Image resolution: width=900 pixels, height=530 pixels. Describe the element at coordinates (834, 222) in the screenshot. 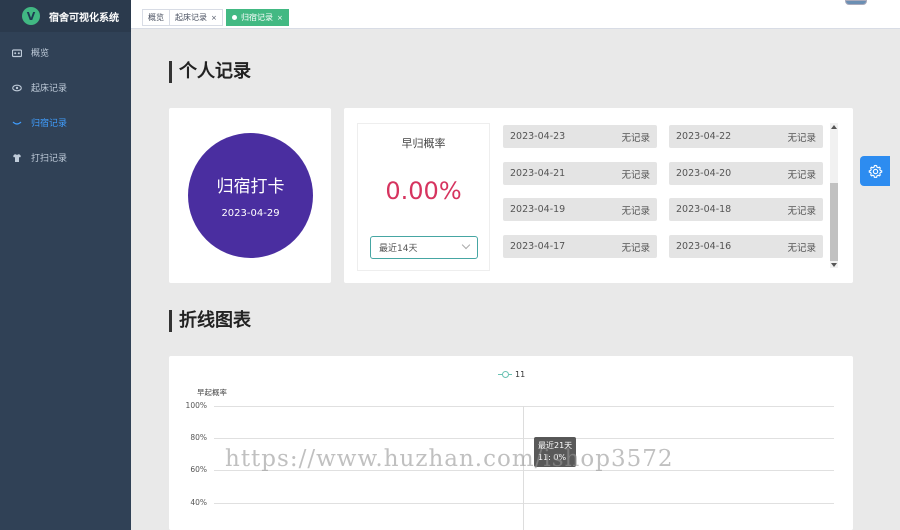

I see `scrollbar-thumb` at that location.